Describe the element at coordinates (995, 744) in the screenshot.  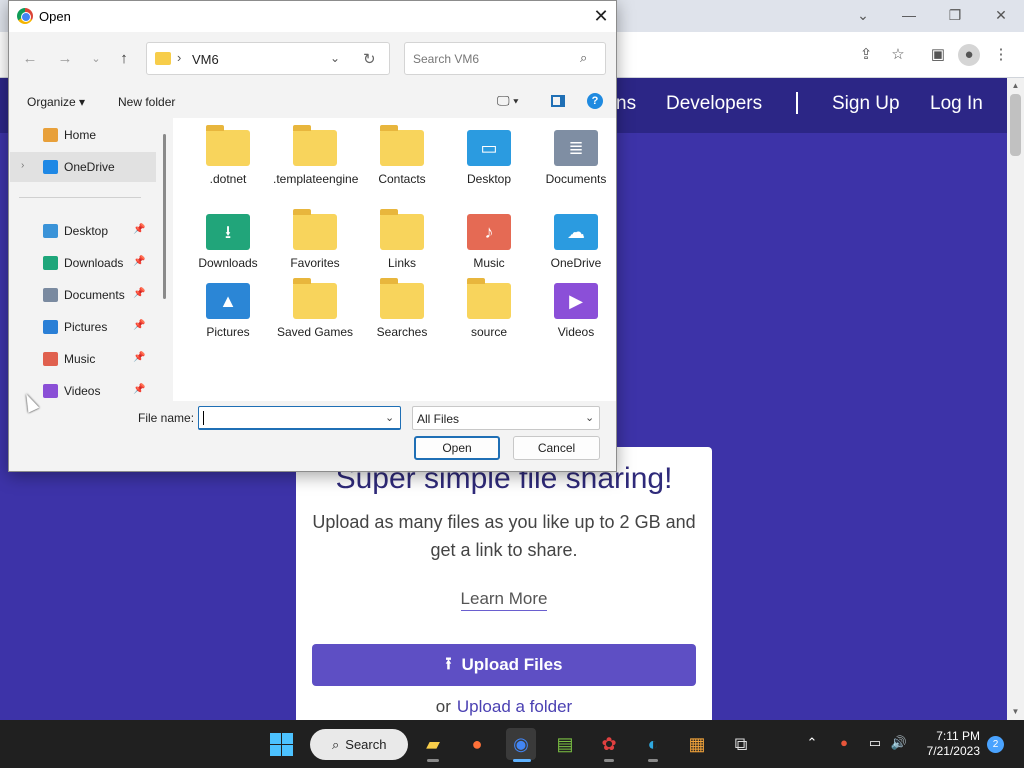
I see `notification-badge: 2` at that location.